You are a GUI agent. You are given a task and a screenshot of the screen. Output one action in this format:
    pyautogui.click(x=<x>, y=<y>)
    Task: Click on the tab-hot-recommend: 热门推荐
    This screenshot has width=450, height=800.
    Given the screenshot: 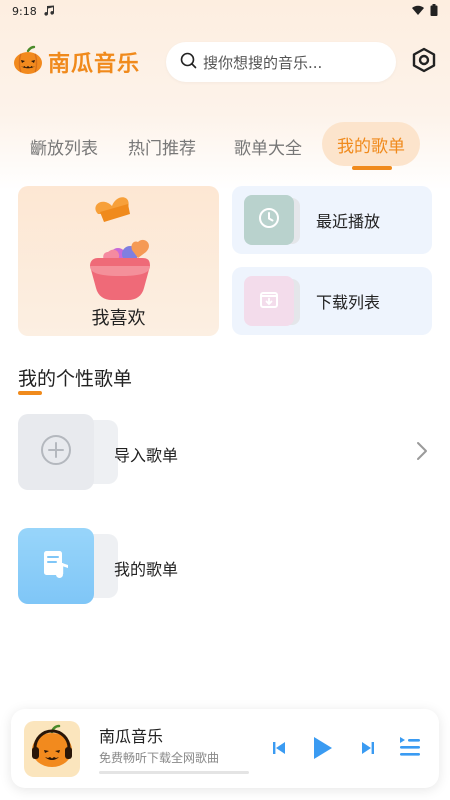 What is the action you would take?
    pyautogui.click(x=162, y=146)
    